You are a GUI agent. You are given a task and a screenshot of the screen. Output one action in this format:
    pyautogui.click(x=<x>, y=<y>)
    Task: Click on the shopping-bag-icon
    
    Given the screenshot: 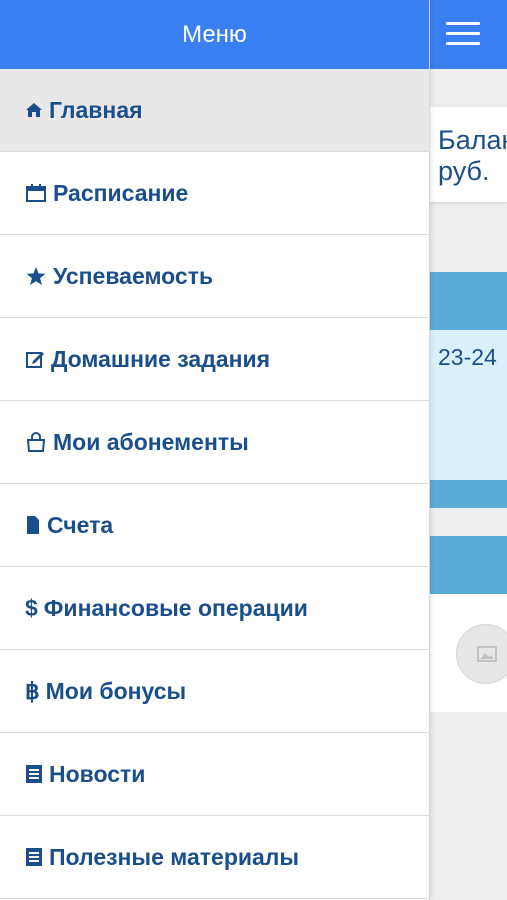 What is the action you would take?
    pyautogui.click(x=36, y=442)
    